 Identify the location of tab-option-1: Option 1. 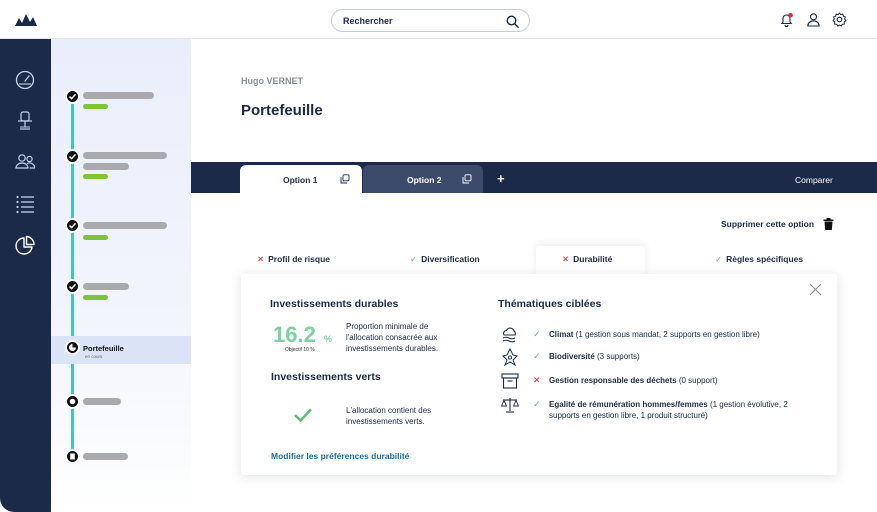
(301, 179).